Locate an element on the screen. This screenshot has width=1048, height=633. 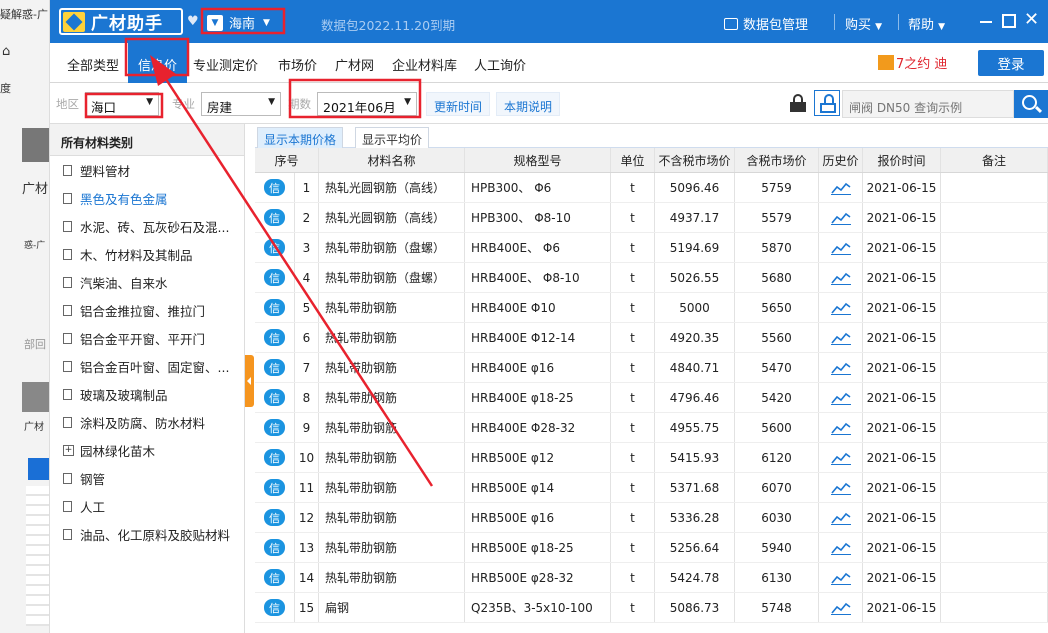
package-manager-button: 数据包管理 is located at coordinates (766, 23).